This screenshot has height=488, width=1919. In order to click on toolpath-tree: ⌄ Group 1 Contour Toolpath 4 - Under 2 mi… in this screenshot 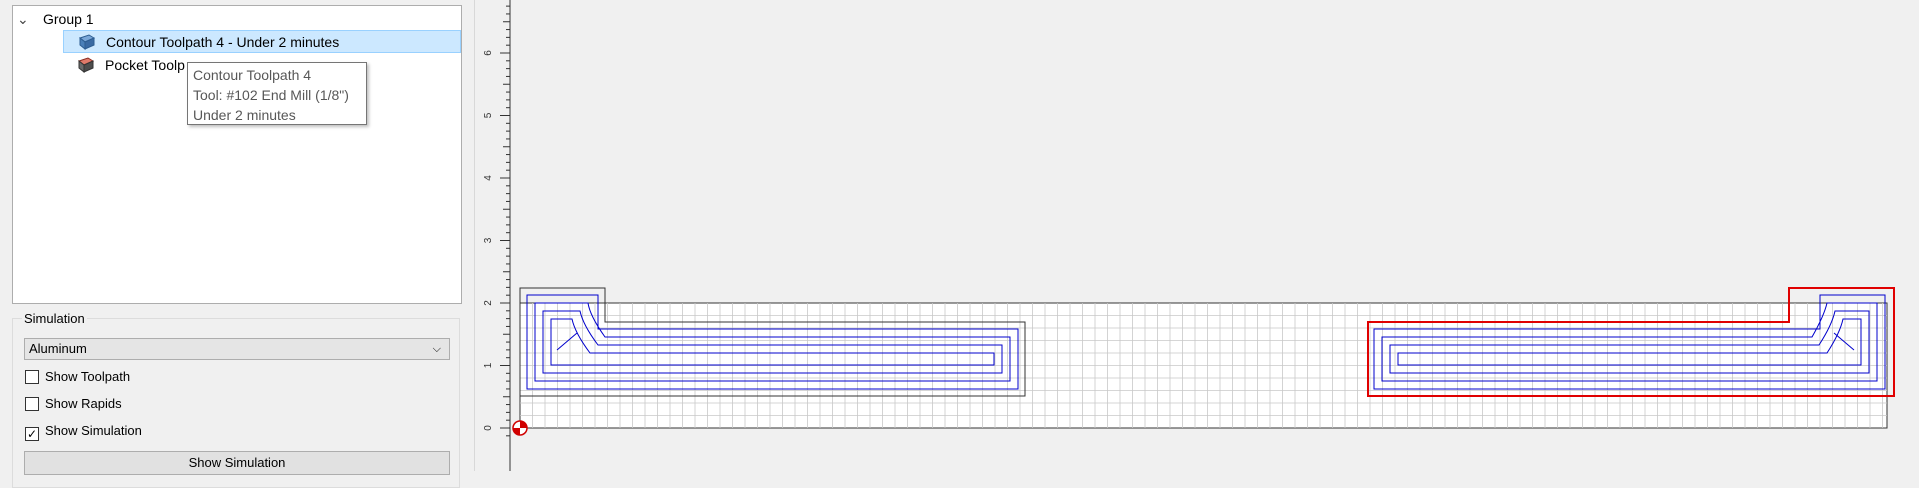, I will do `click(237, 154)`.